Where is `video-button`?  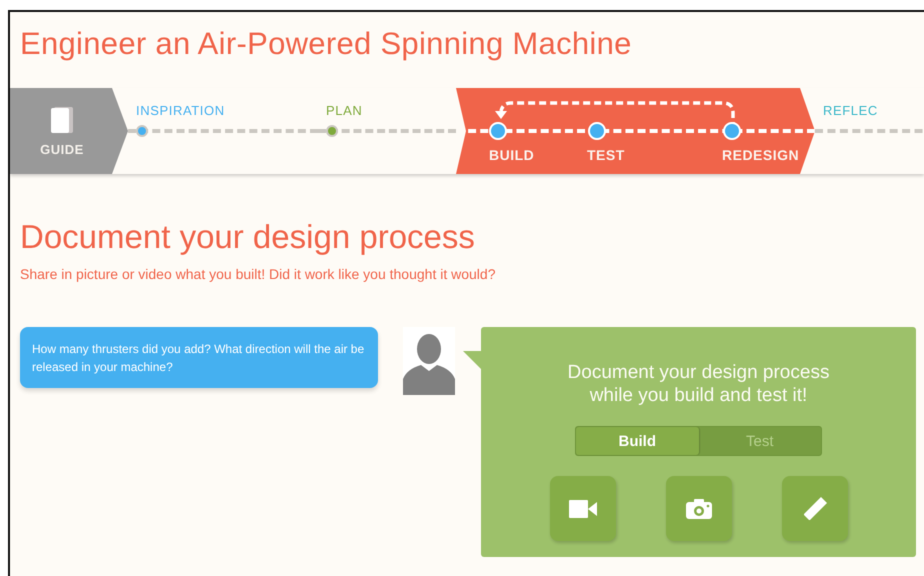
video-button is located at coordinates (583, 508).